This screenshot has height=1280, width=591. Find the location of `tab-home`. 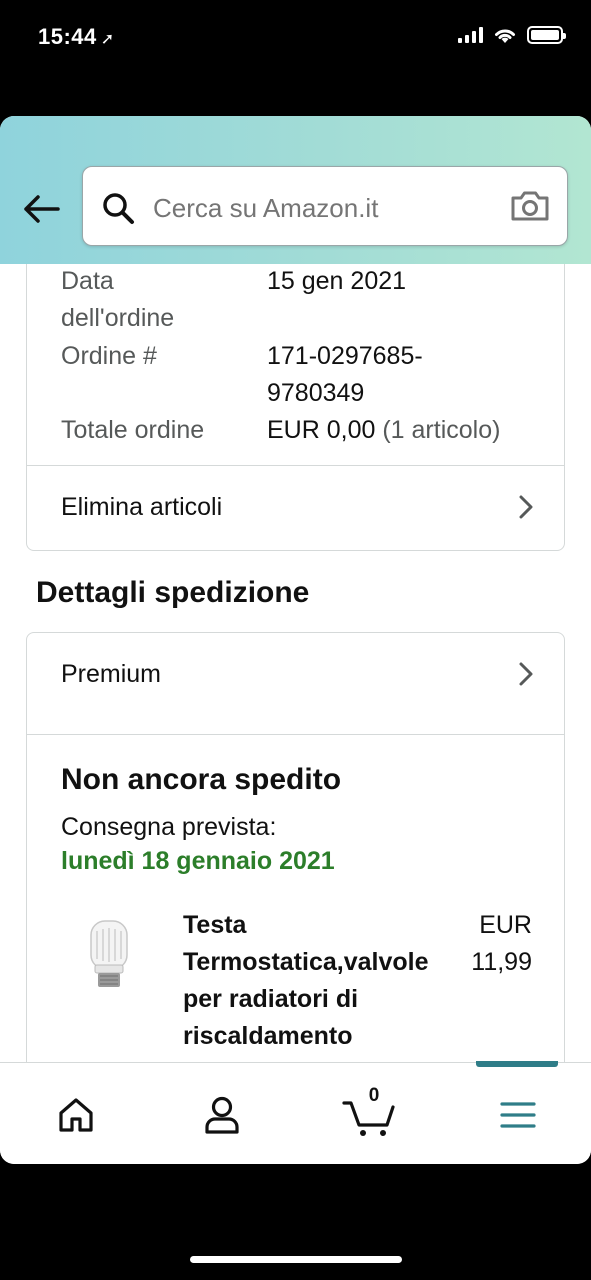

tab-home is located at coordinates (76, 1115).